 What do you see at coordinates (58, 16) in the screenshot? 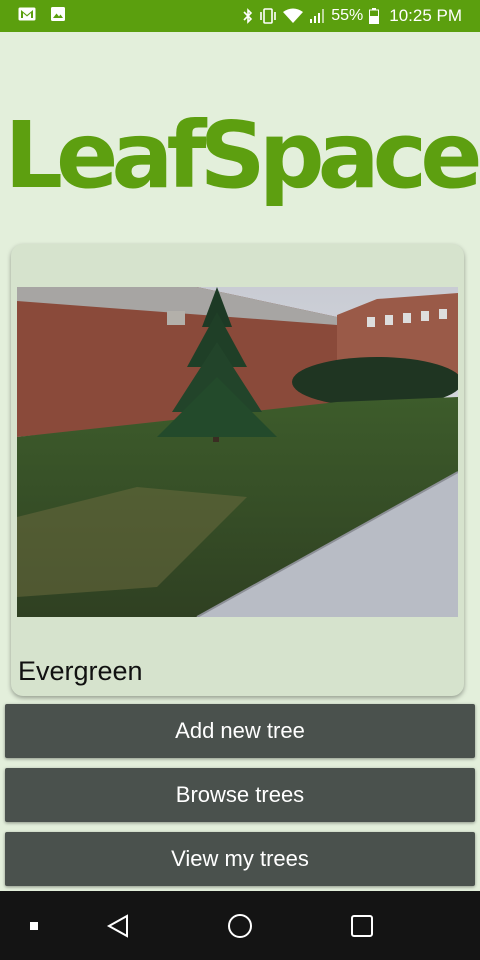
I see `gallery-icon` at bounding box center [58, 16].